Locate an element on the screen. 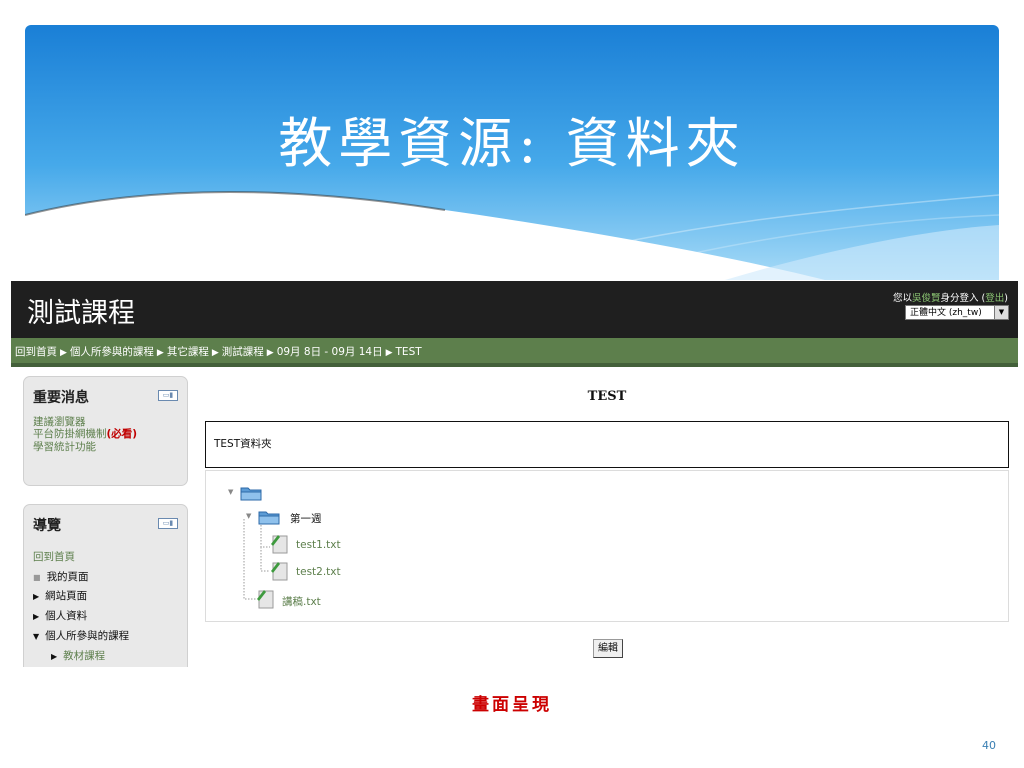 The image size is (1024, 768). folder-description: TEST資料夾 is located at coordinates (243, 444).